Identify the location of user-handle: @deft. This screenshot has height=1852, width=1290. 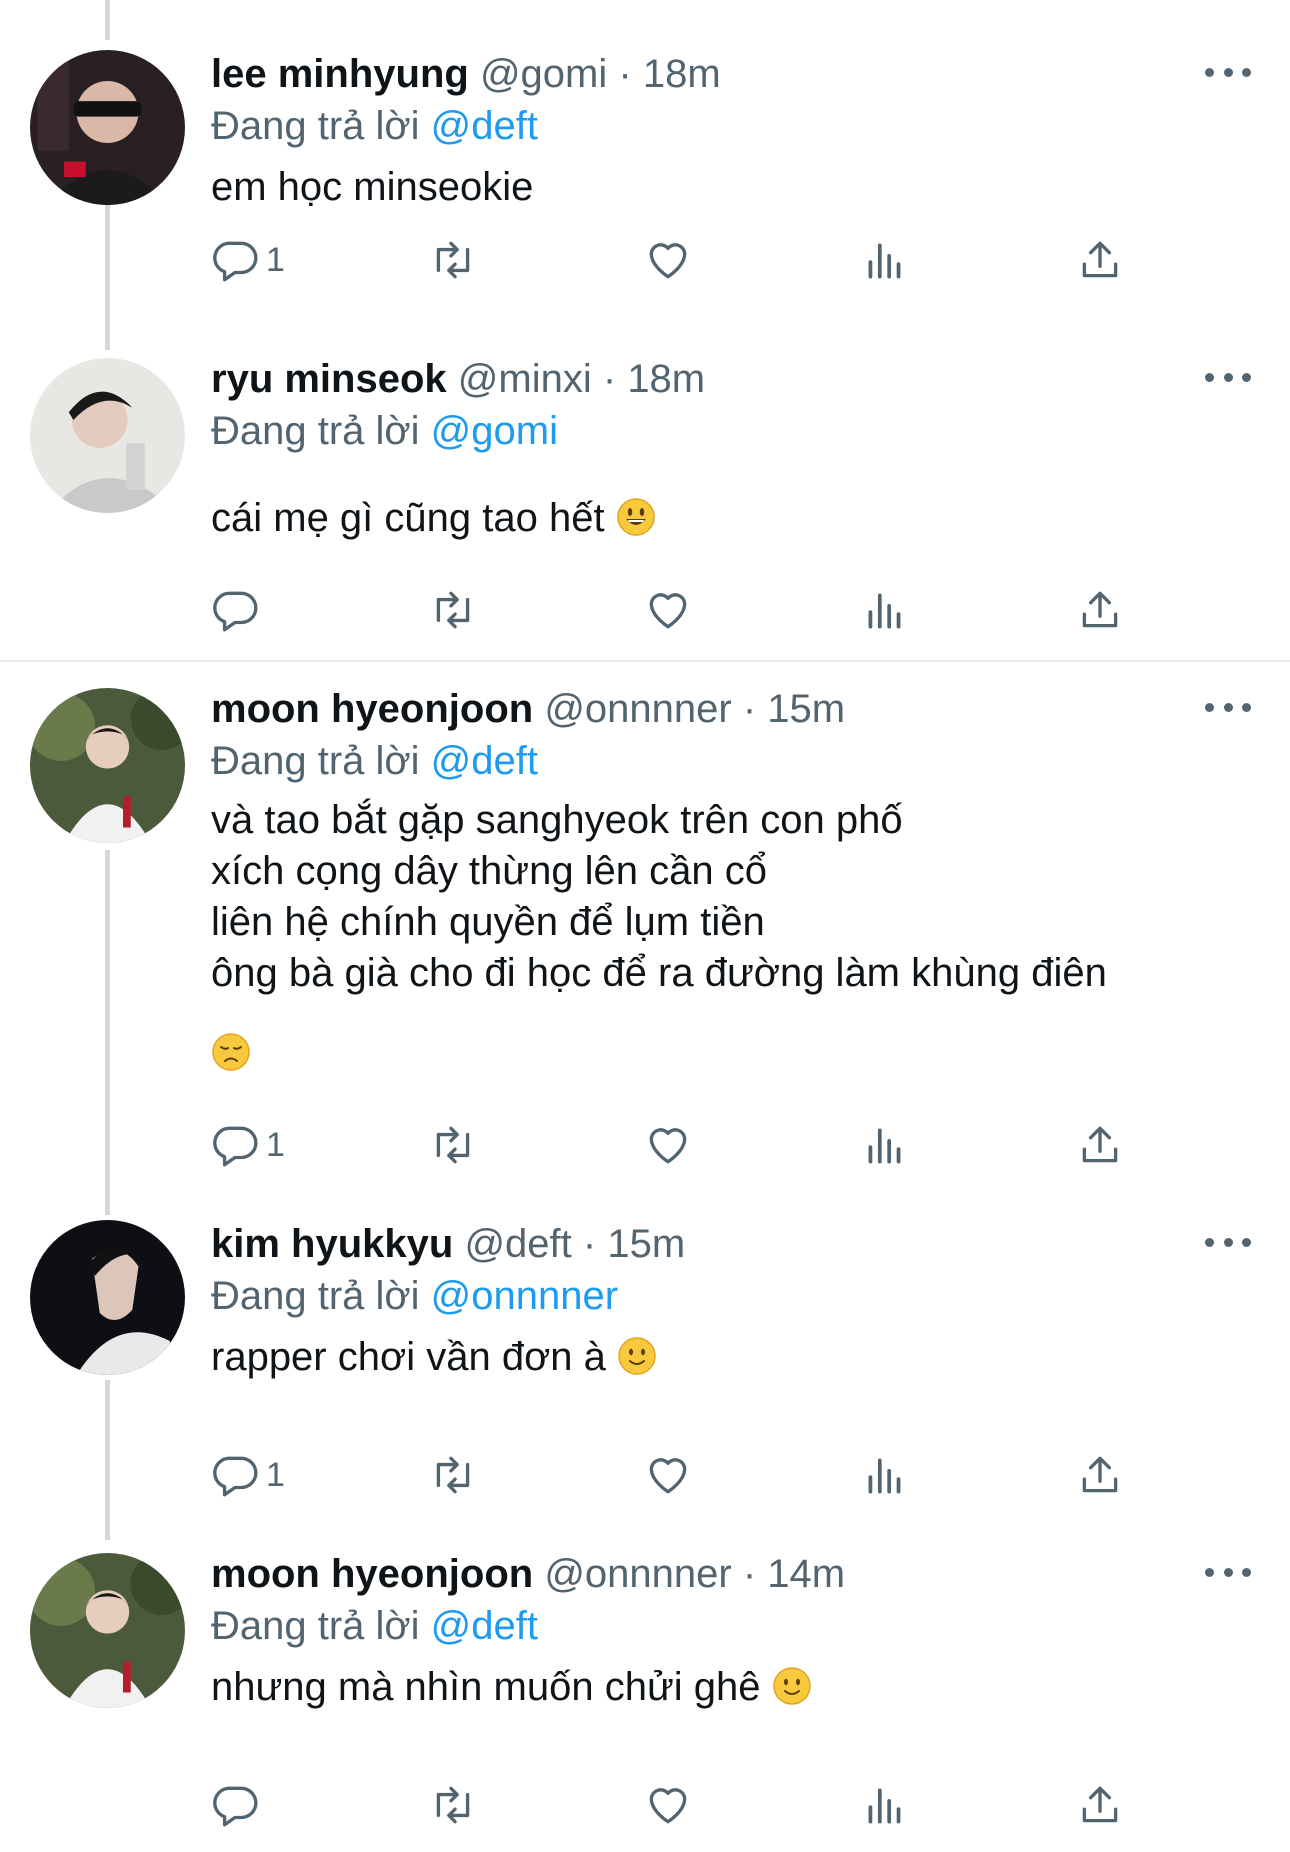
(517, 1244).